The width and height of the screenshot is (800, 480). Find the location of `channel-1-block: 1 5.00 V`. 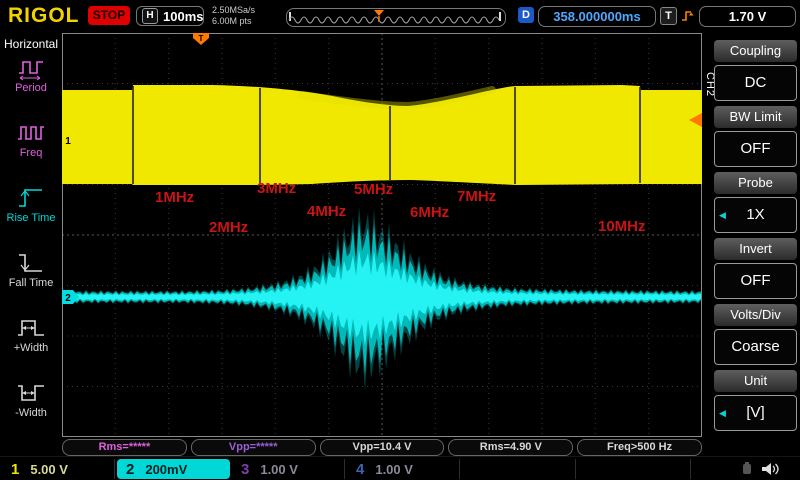

channel-1-block: 1 5.00 V is located at coordinates (58, 469).